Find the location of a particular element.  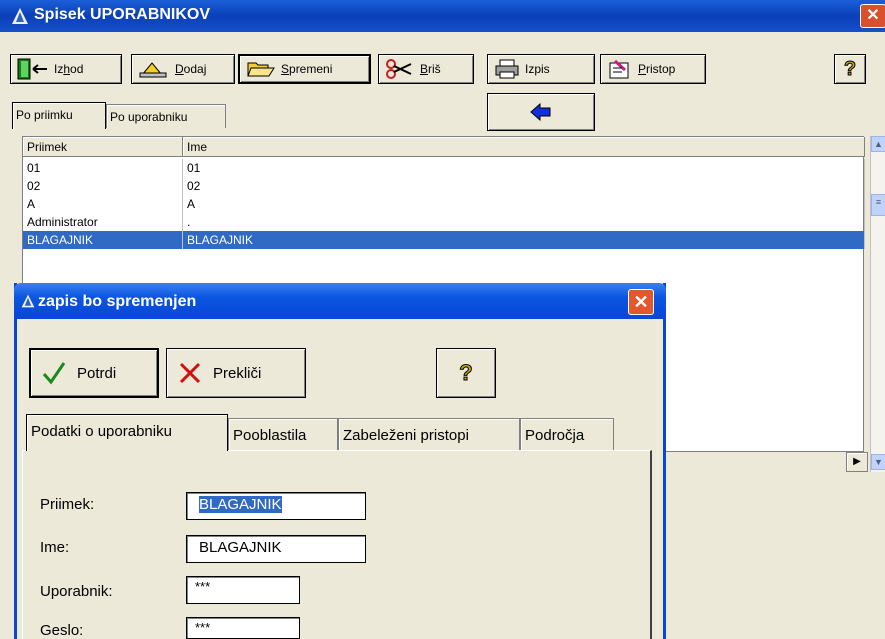

add-label: Dodaj is located at coordinates (191, 69).